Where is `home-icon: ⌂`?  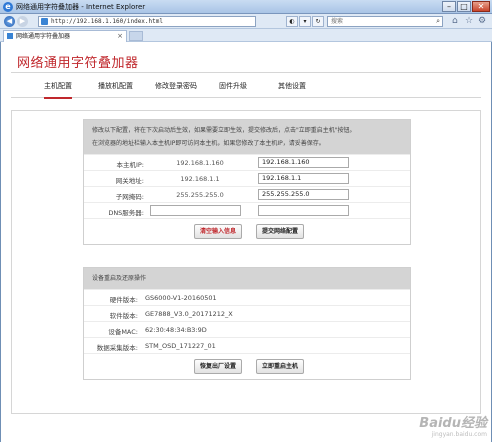 home-icon: ⌂ is located at coordinates (455, 21).